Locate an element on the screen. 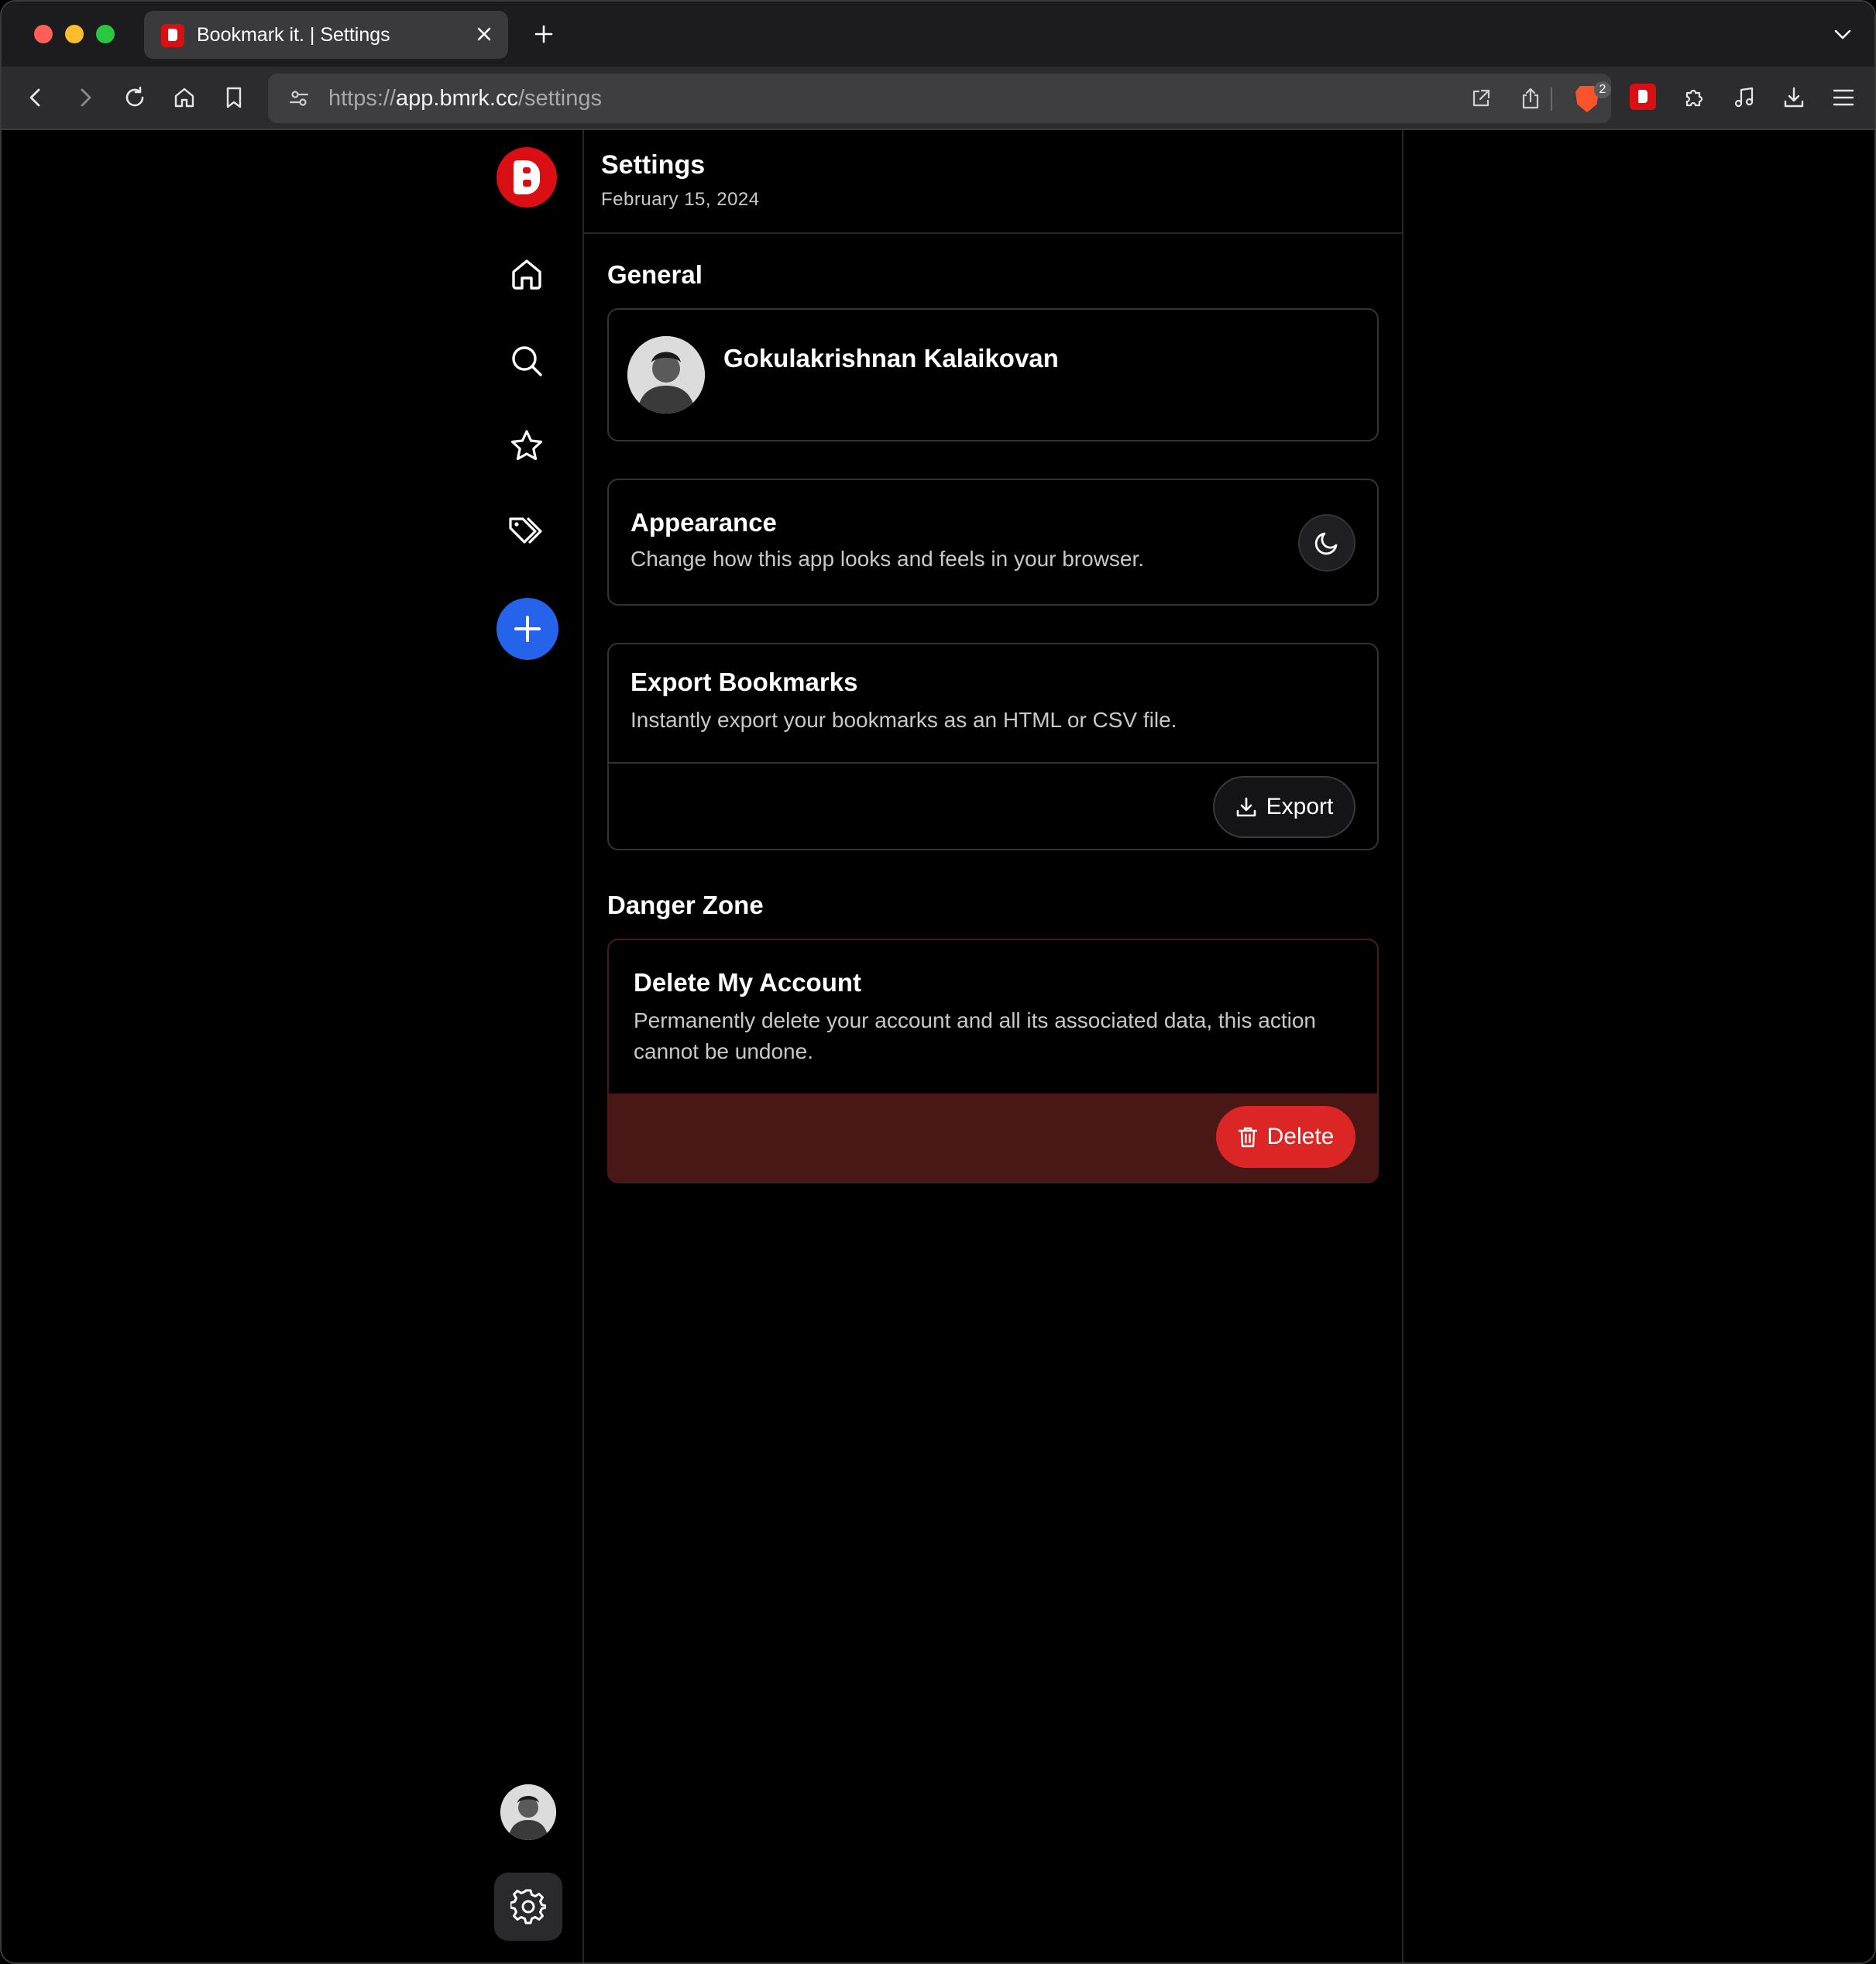  url-scheme: https:// is located at coordinates (362, 98).